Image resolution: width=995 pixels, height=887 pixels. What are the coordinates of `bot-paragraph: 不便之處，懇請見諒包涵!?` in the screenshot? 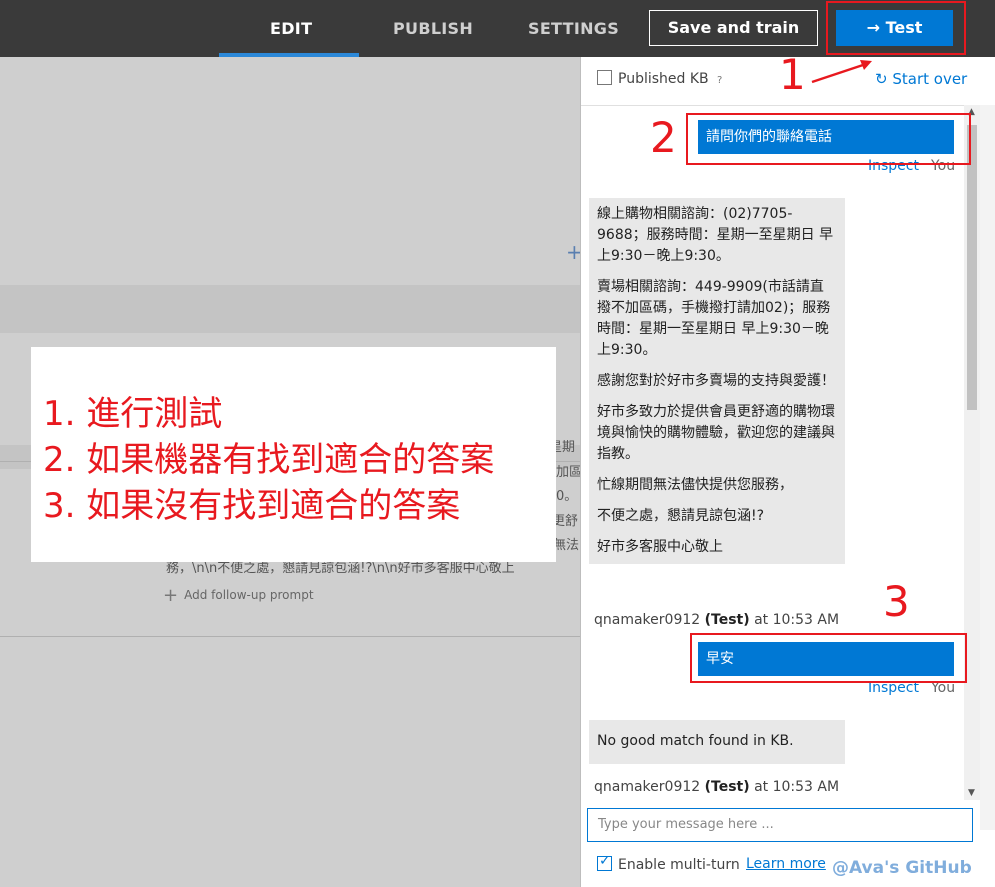 It's located at (681, 516).